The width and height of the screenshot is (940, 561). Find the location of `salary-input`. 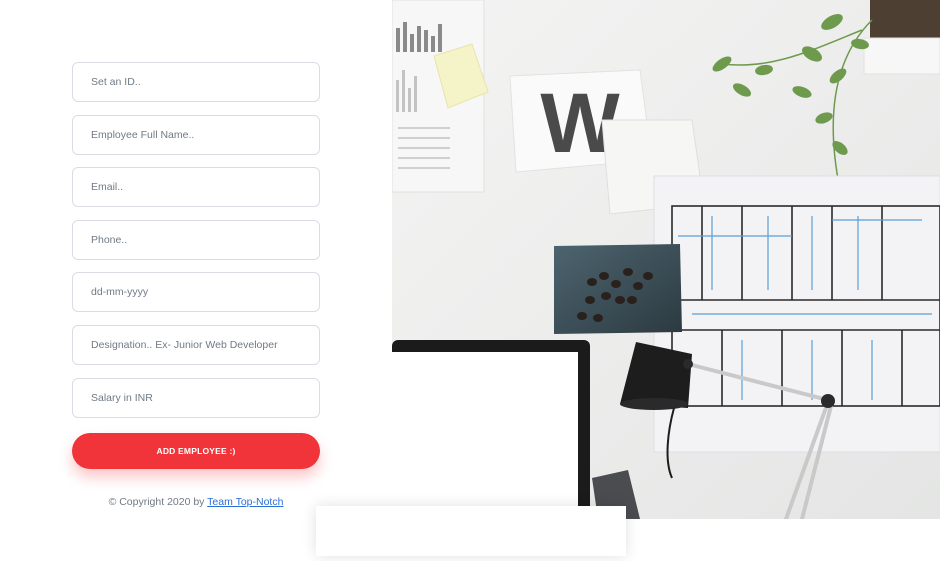

salary-input is located at coordinates (196, 398).